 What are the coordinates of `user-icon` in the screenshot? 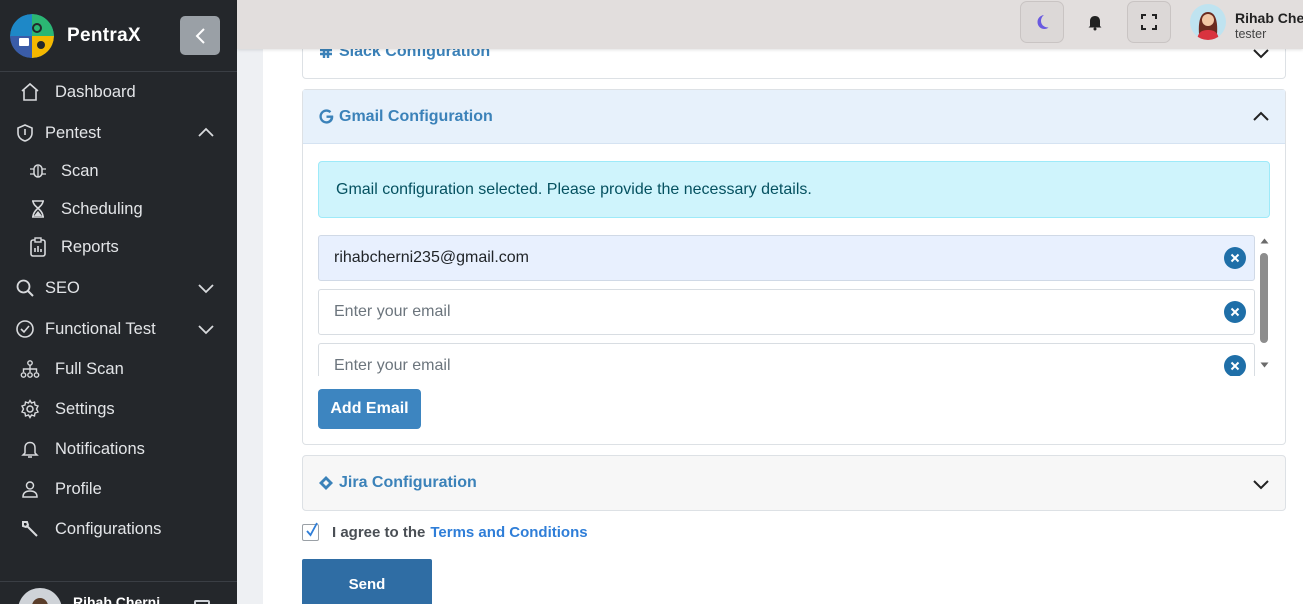 It's located at (30, 489).